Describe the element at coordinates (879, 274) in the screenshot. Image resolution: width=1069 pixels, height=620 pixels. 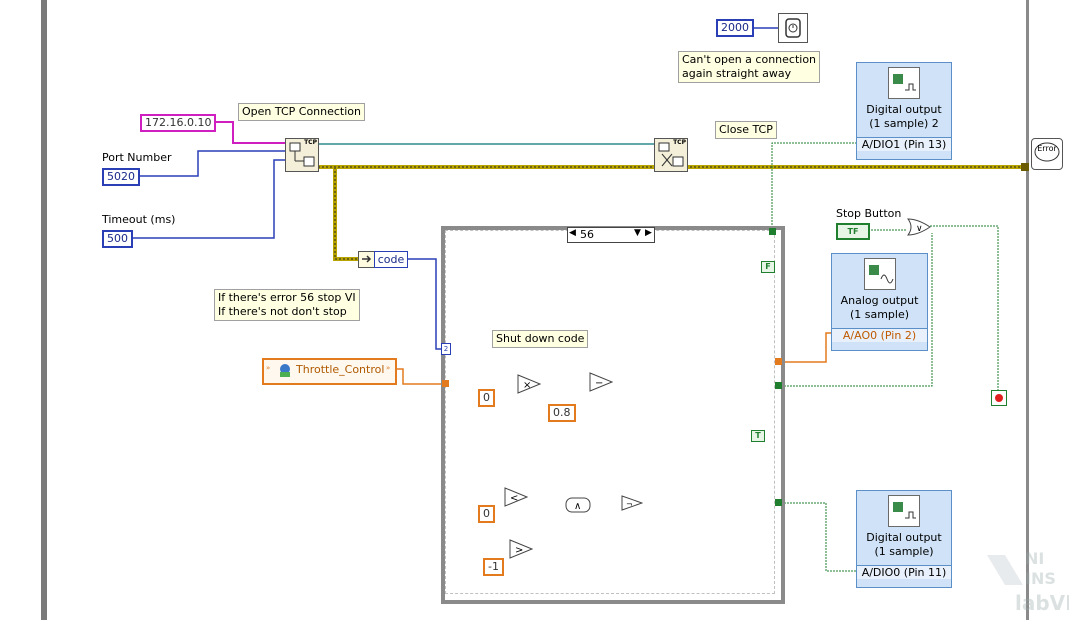
I see `daq-analog-icon` at that location.